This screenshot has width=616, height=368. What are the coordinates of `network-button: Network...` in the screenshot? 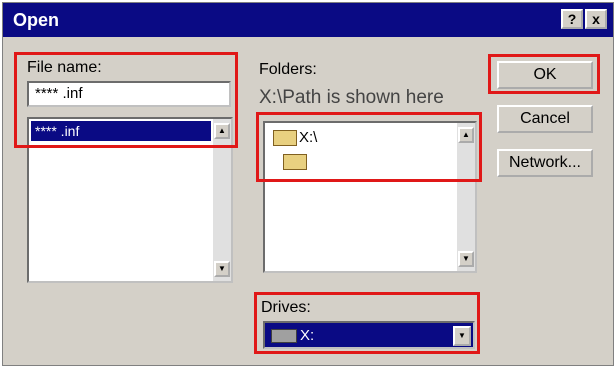 It's located at (545, 163).